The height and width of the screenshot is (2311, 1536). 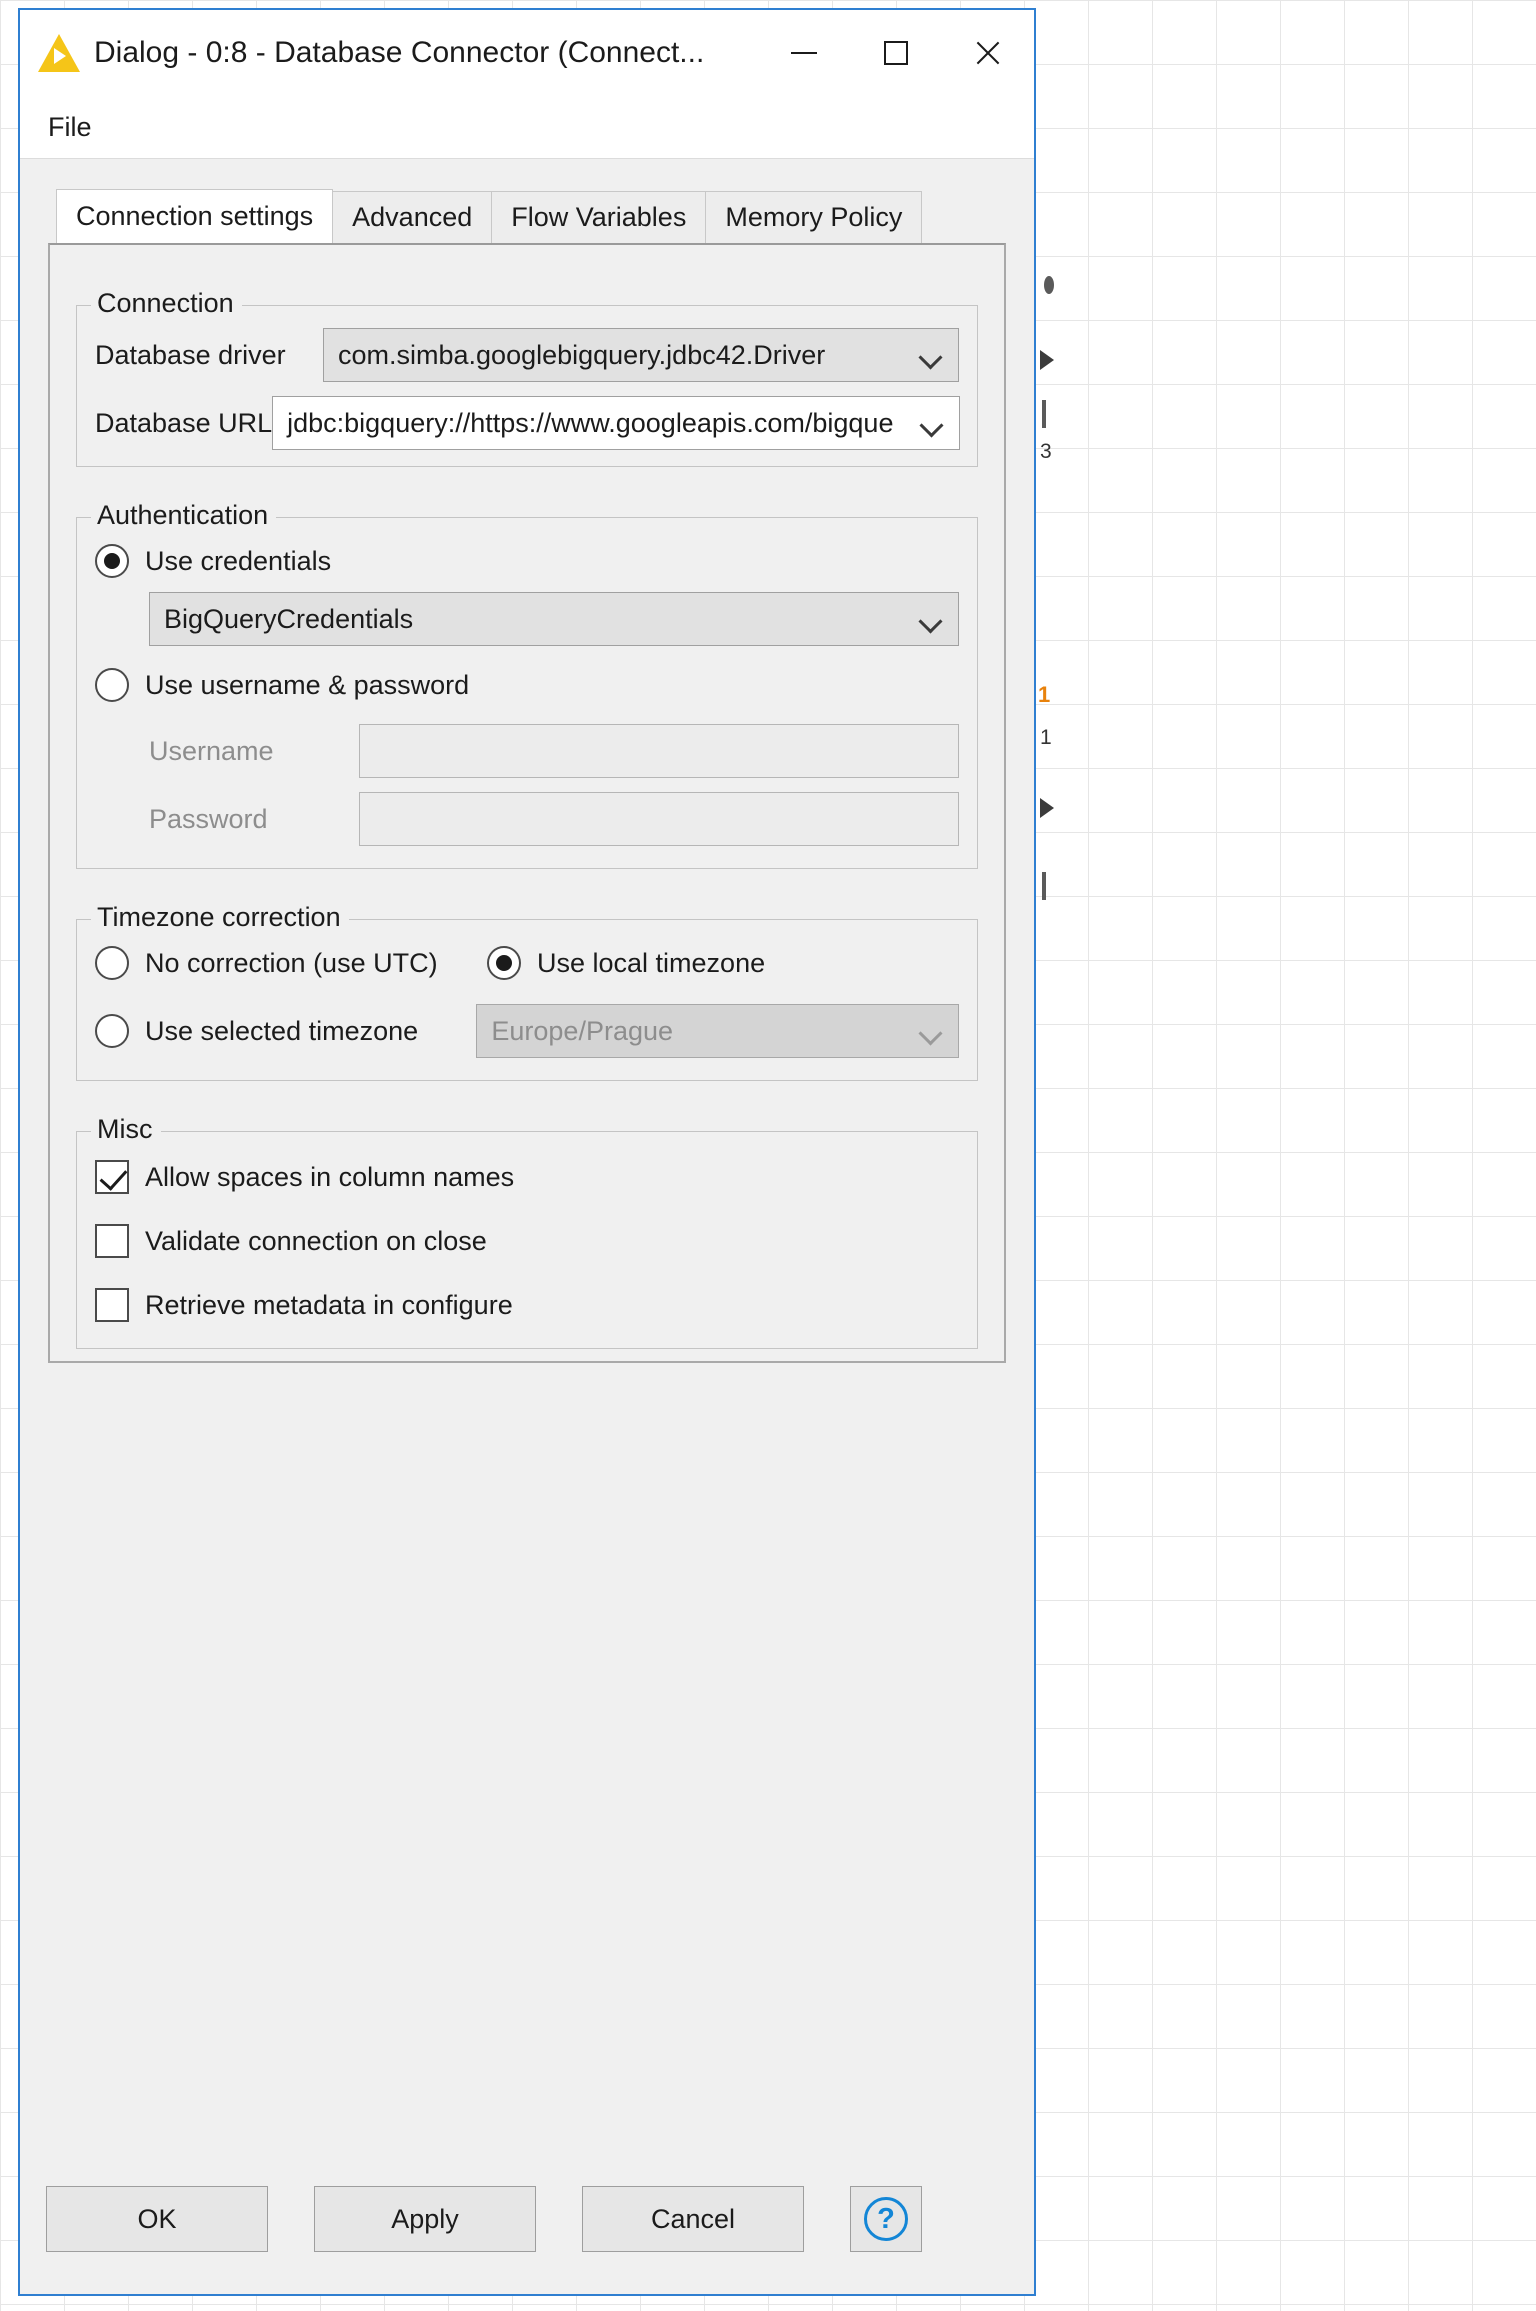 I want to click on tab-connection-settings: Connection settings, so click(x=195, y=216).